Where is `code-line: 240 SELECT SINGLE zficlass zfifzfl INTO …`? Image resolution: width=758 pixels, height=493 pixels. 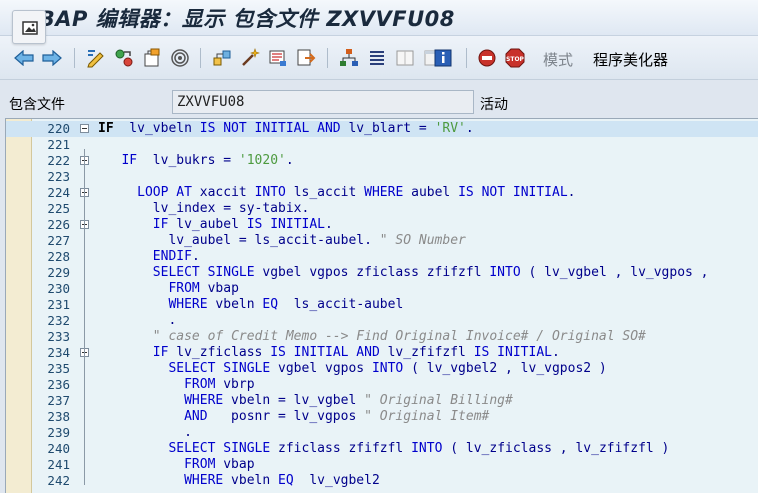 code-line: 240 SELECT SINGLE zficlass zfifzfl INTO … is located at coordinates (382, 449).